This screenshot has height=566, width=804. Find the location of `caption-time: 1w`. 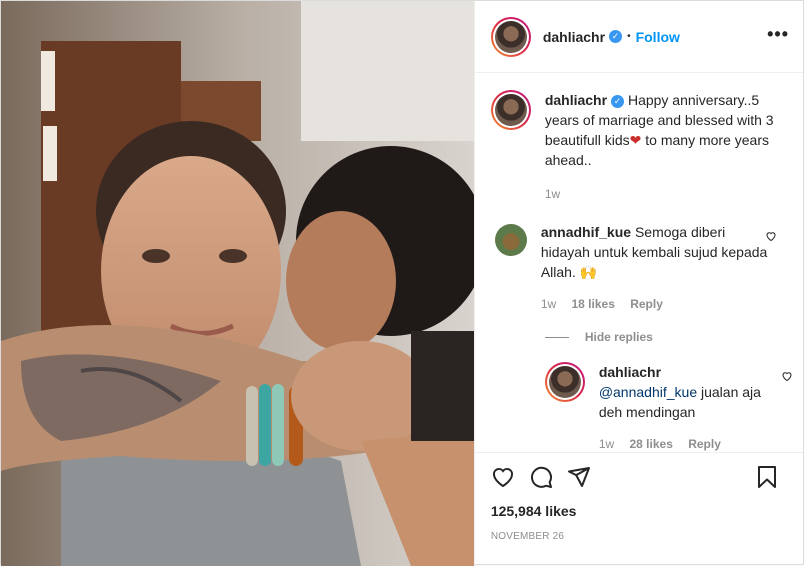

caption-time: 1w is located at coordinates (552, 194).